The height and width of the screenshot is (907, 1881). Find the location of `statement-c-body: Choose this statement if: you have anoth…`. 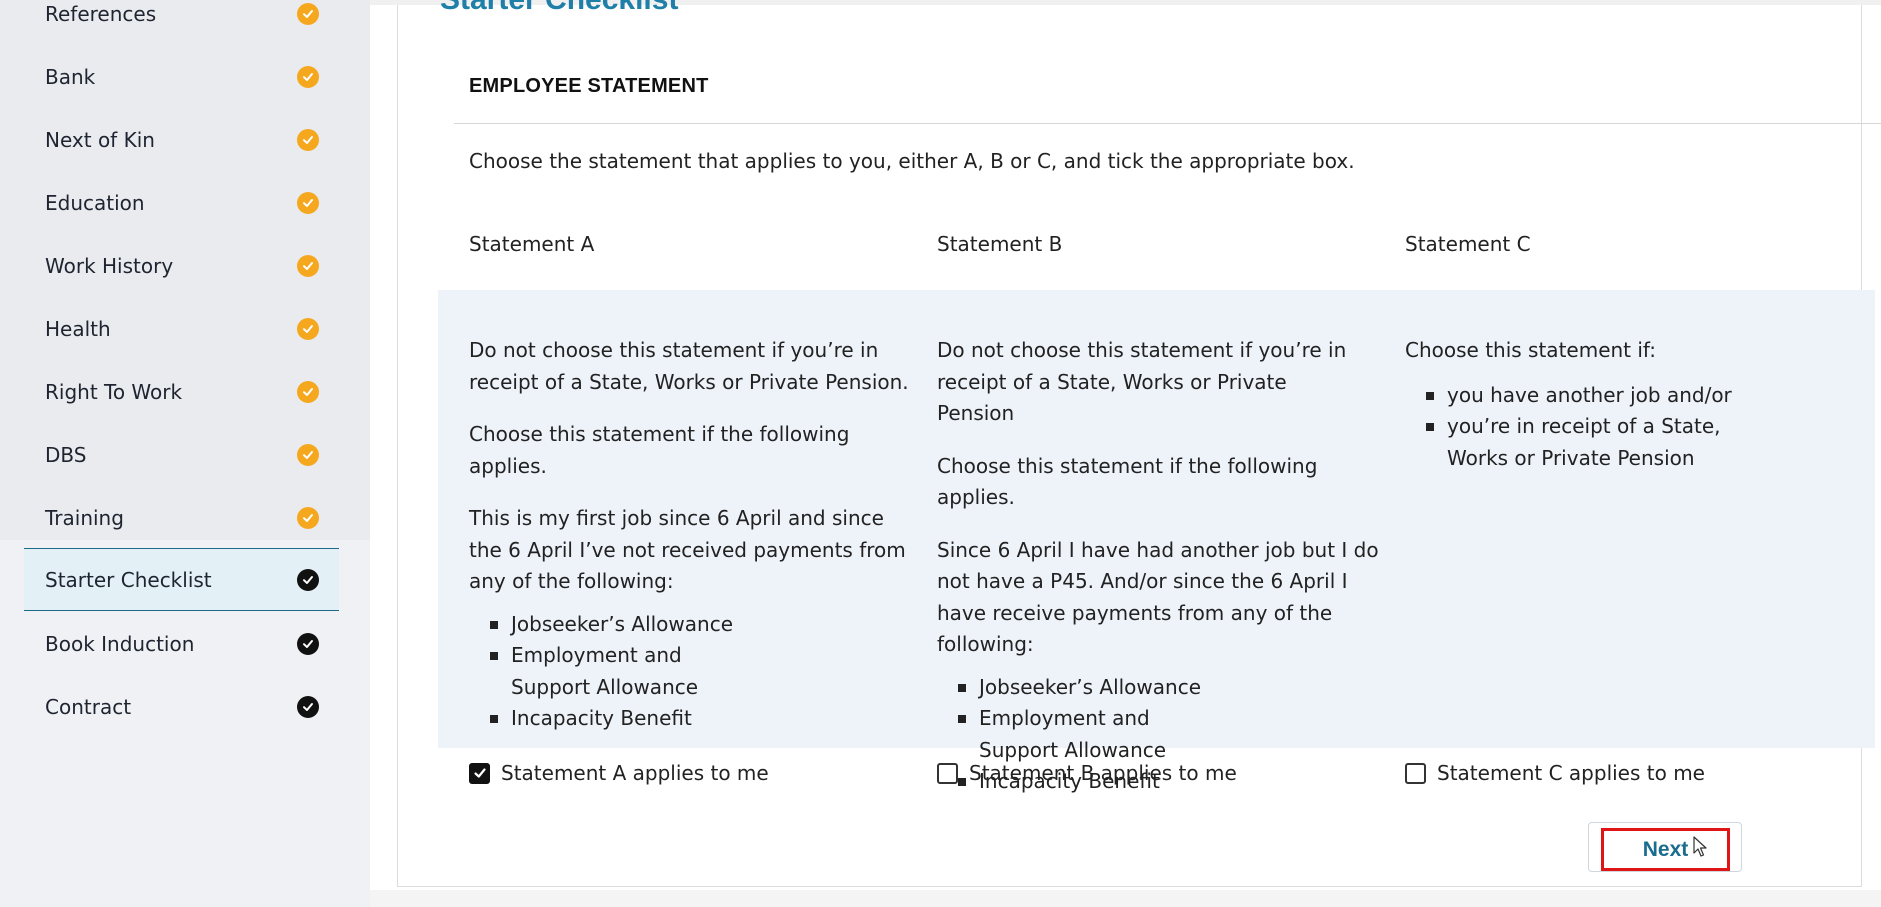

statement-c-body: Choose this statement if: you have anoth… is located at coordinates (1605, 404).